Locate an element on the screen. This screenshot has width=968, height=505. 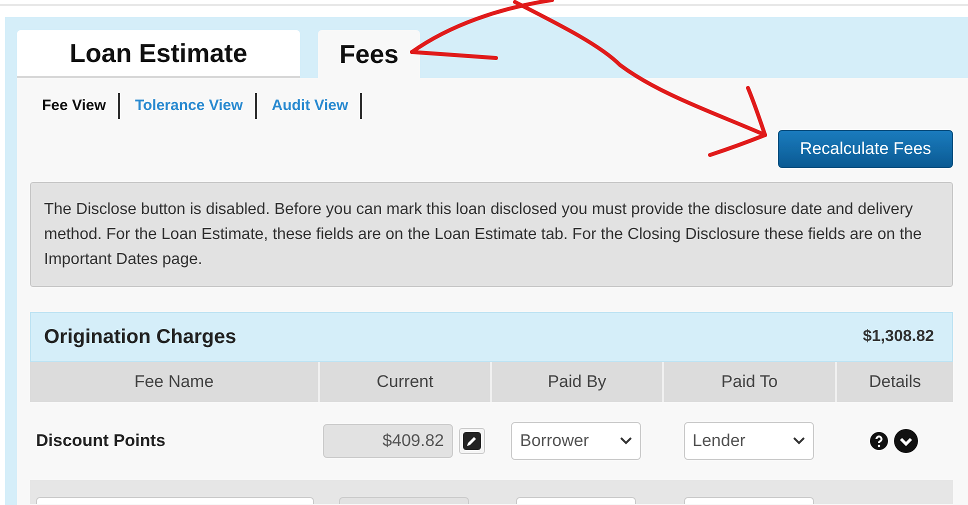
column-header: Current is located at coordinates (404, 382).